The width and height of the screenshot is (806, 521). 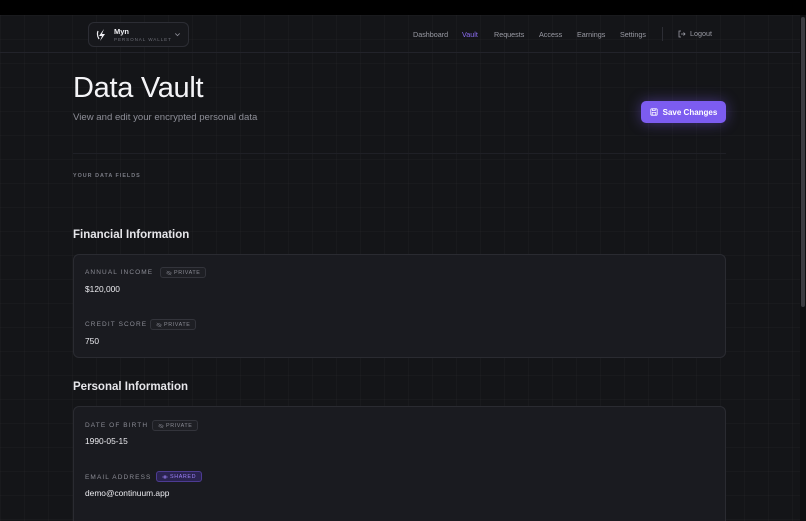 What do you see at coordinates (430, 34) in the screenshot?
I see `nav-dashboard: Dashboard` at bounding box center [430, 34].